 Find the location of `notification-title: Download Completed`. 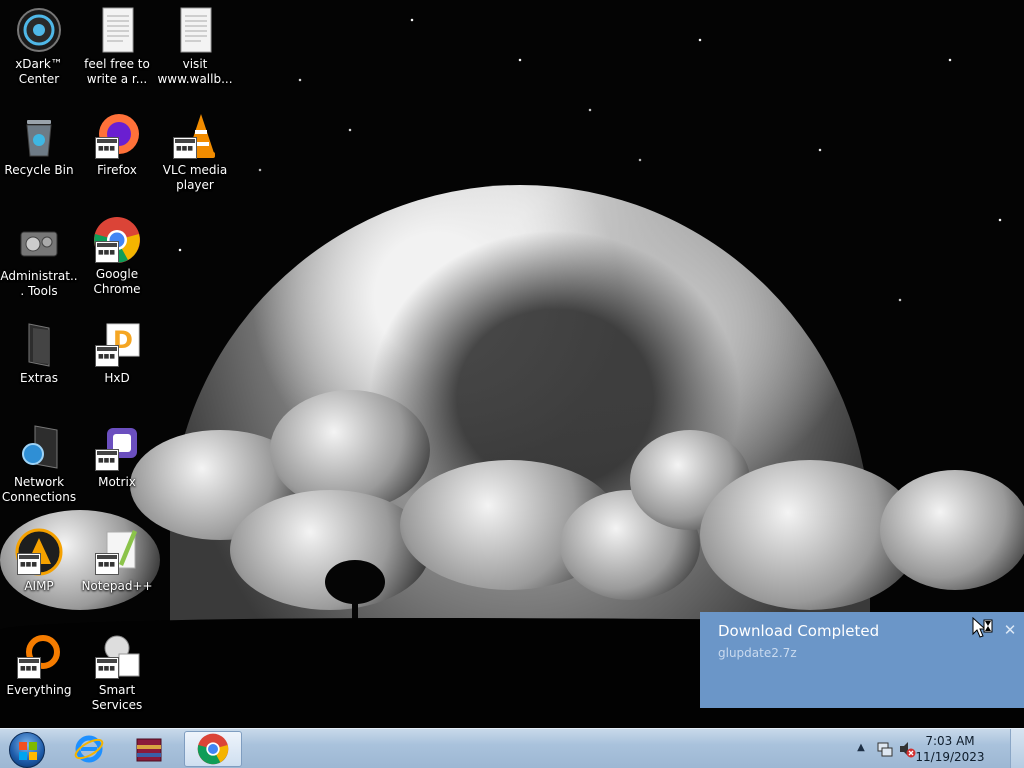

notification-title: Download Completed is located at coordinates (799, 631).